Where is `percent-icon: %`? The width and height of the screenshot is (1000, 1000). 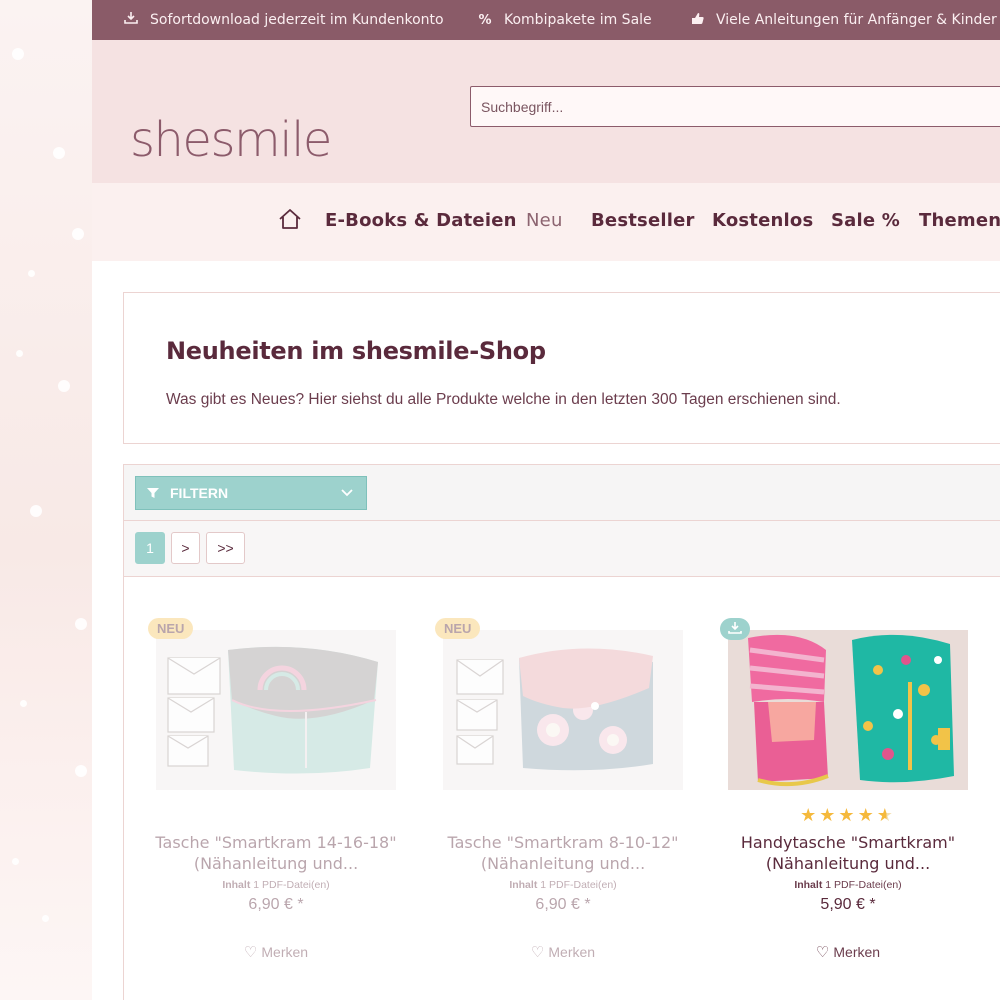
percent-icon: % is located at coordinates (485, 20).